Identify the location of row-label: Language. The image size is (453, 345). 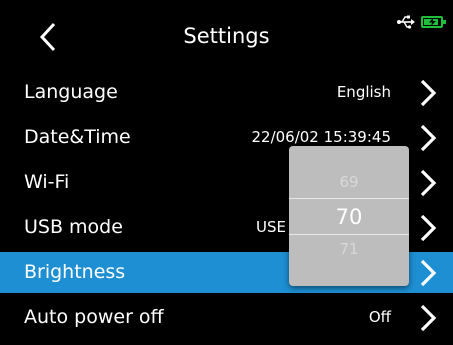
(71, 92).